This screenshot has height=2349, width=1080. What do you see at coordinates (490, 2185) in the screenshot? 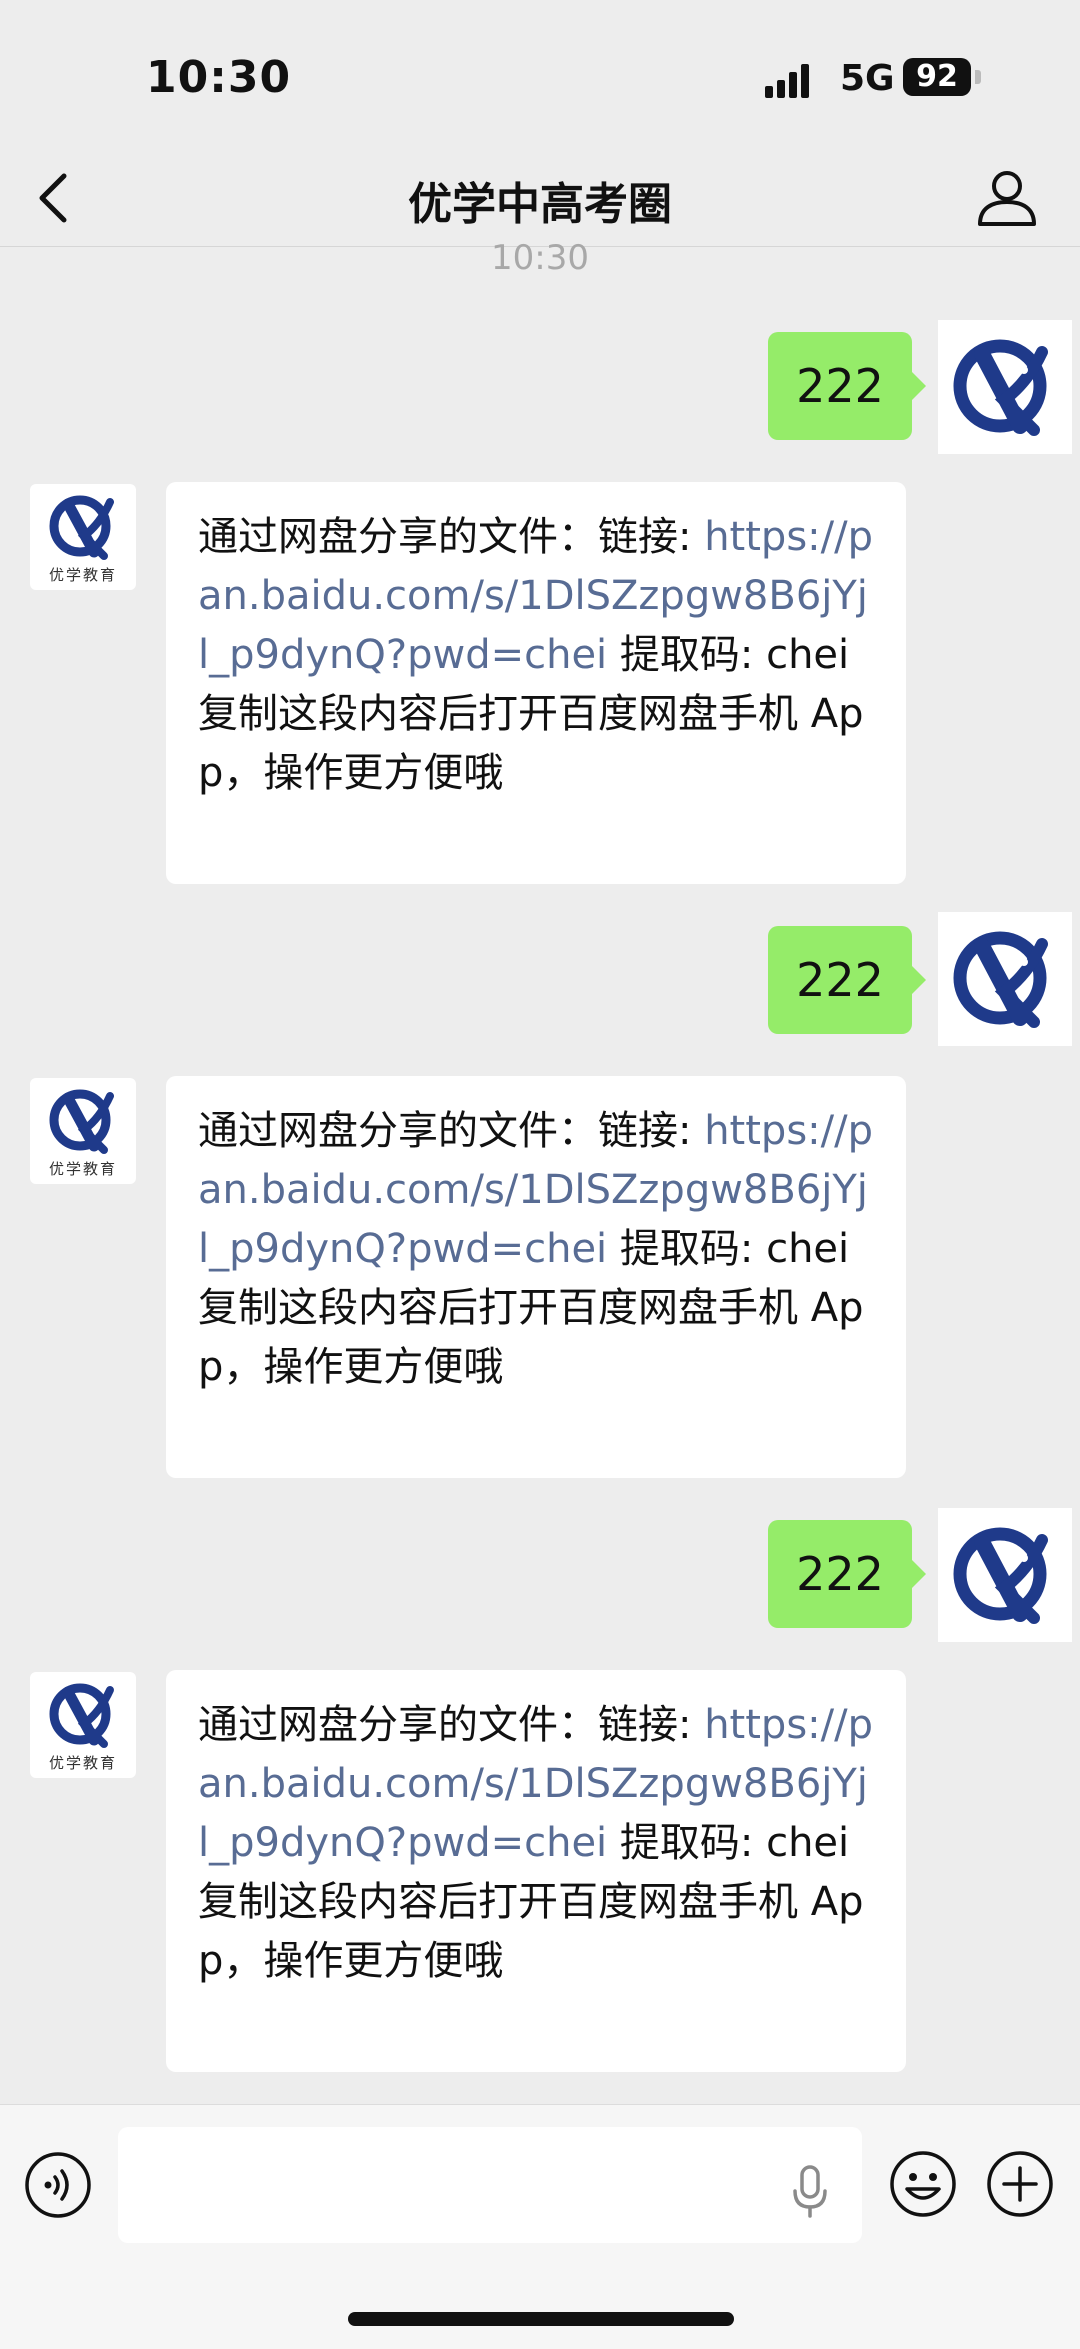
I see `message-input` at bounding box center [490, 2185].